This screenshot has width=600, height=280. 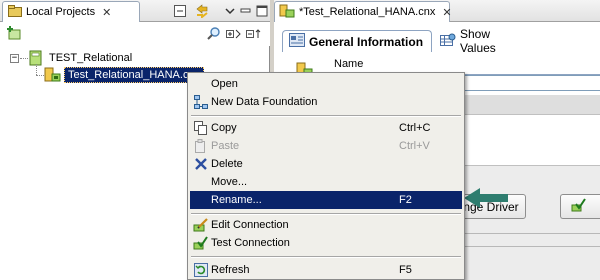 I want to click on menu-item-label: Edit Connection, so click(x=250, y=225).